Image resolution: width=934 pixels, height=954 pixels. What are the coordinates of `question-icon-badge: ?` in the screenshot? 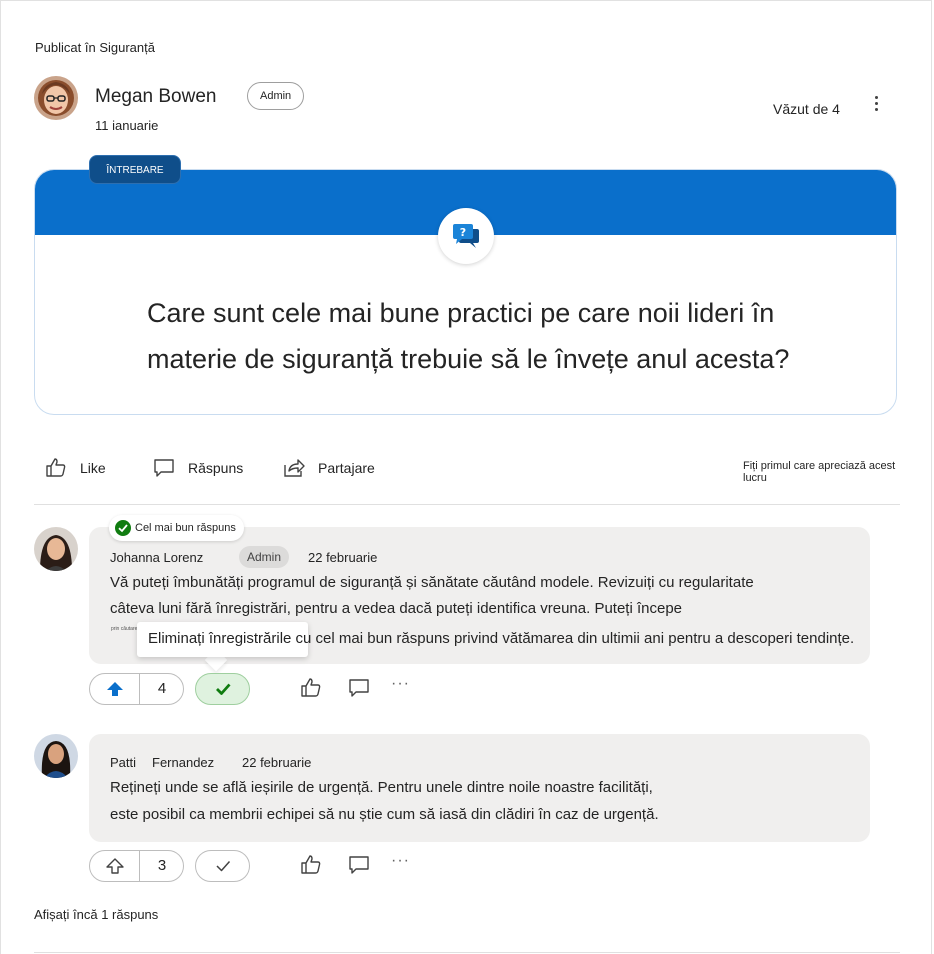 It's located at (466, 236).